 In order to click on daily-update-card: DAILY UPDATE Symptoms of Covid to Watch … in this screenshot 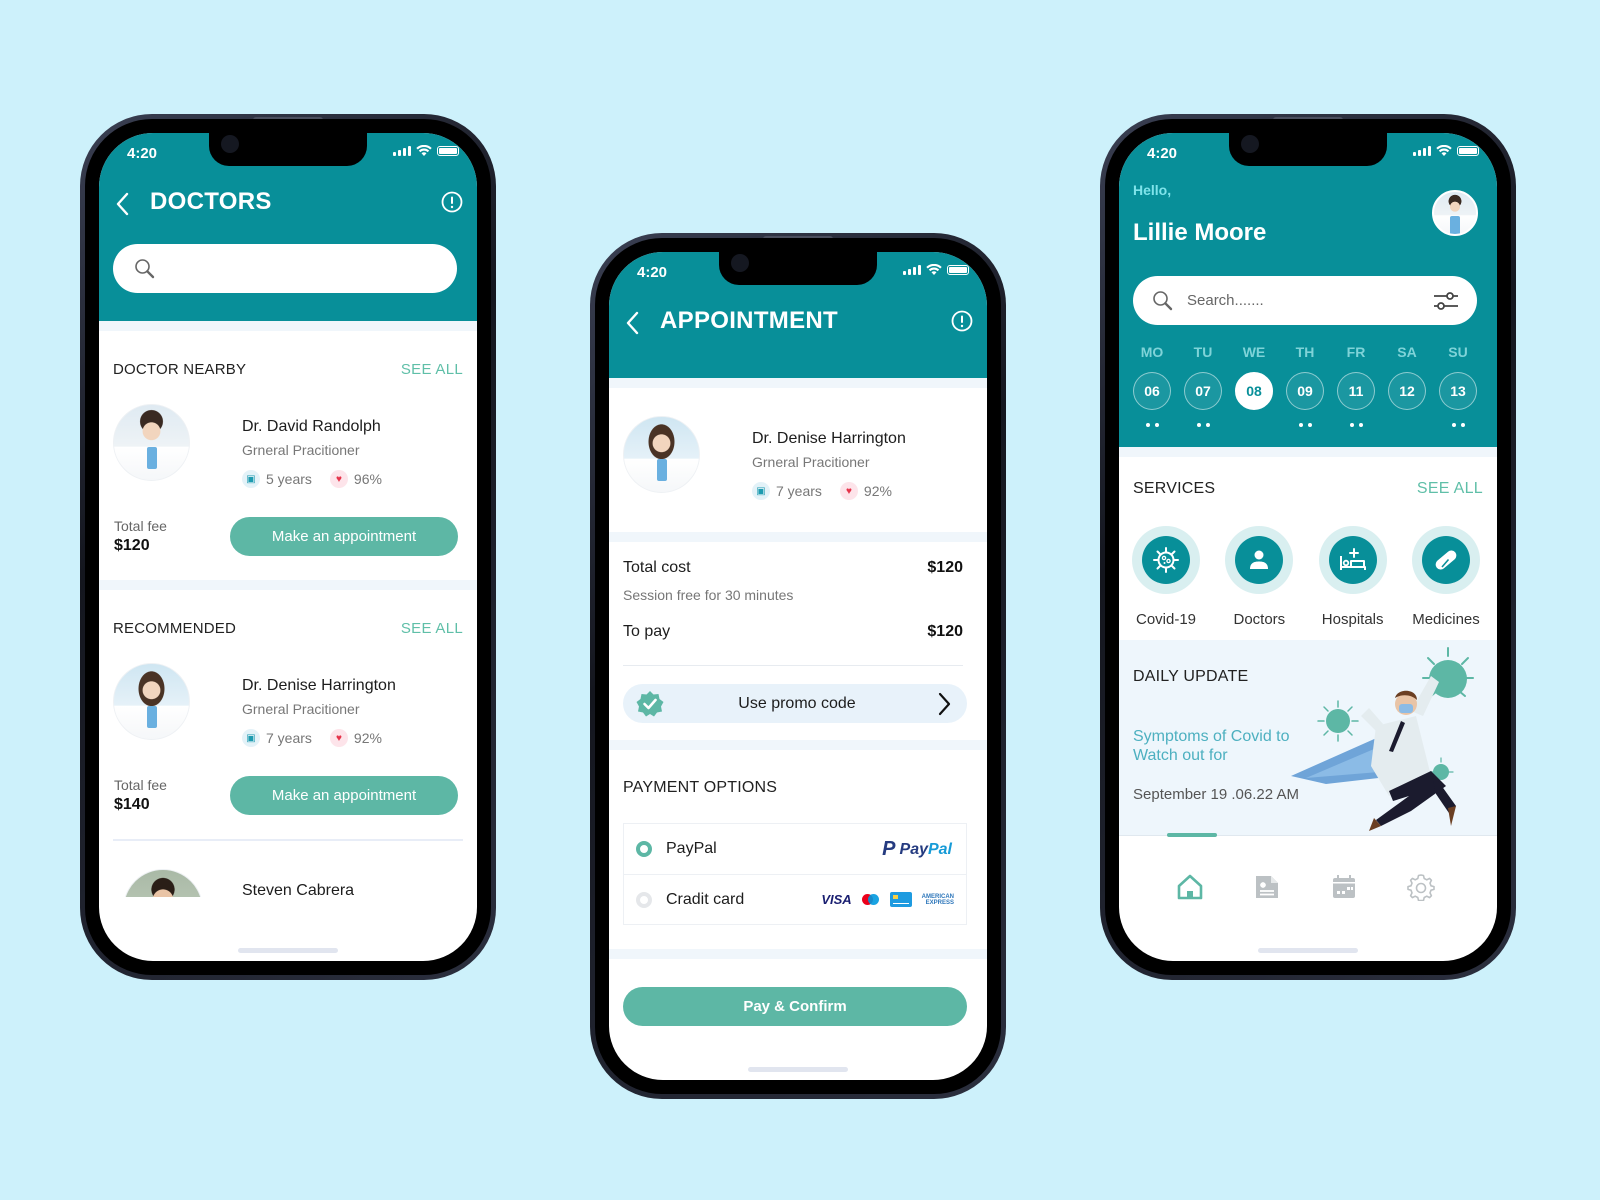, I will do `click(1308, 737)`.